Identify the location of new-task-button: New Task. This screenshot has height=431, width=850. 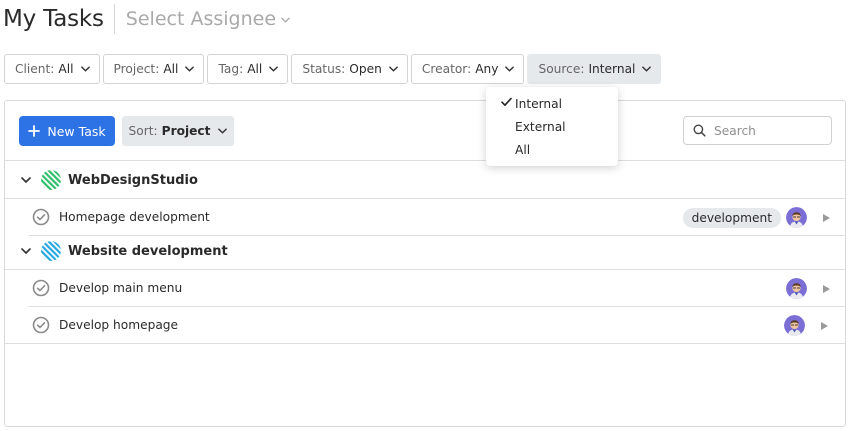
(67, 131).